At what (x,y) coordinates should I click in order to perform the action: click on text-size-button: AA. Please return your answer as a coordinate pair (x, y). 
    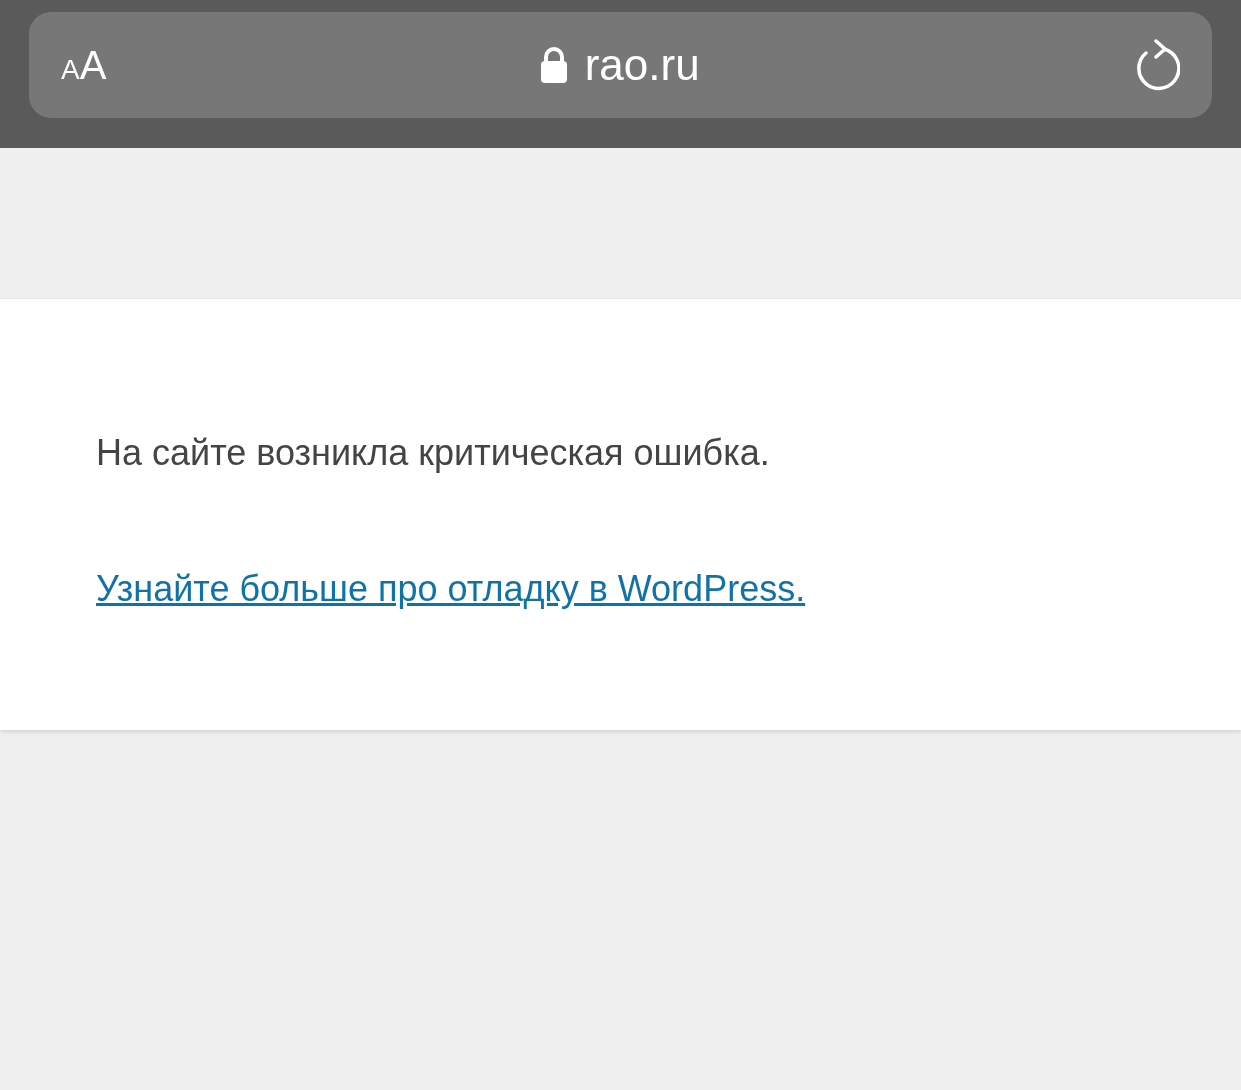
    Looking at the image, I should click on (84, 65).